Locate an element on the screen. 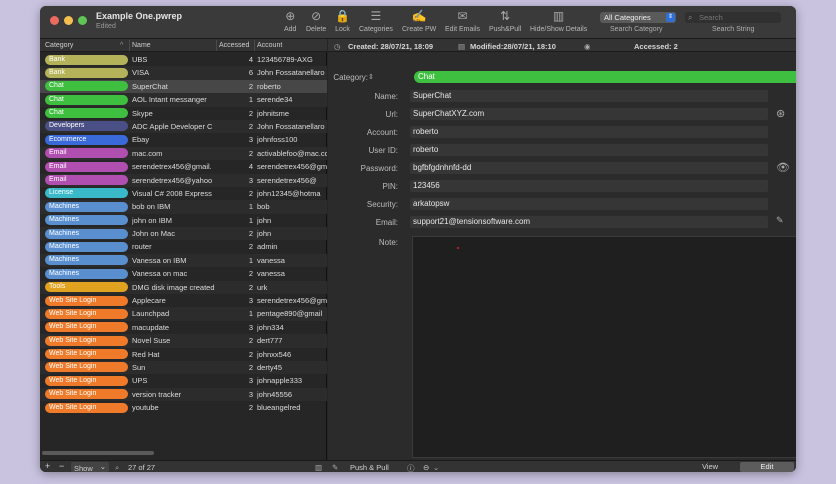 The height and width of the screenshot is (484, 836). entry-account: admin is located at coordinates (267, 247).